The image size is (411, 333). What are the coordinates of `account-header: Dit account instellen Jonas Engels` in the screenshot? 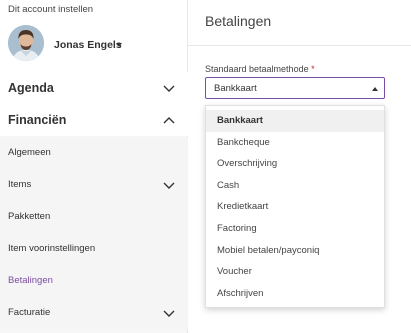 It's located at (93, 36).